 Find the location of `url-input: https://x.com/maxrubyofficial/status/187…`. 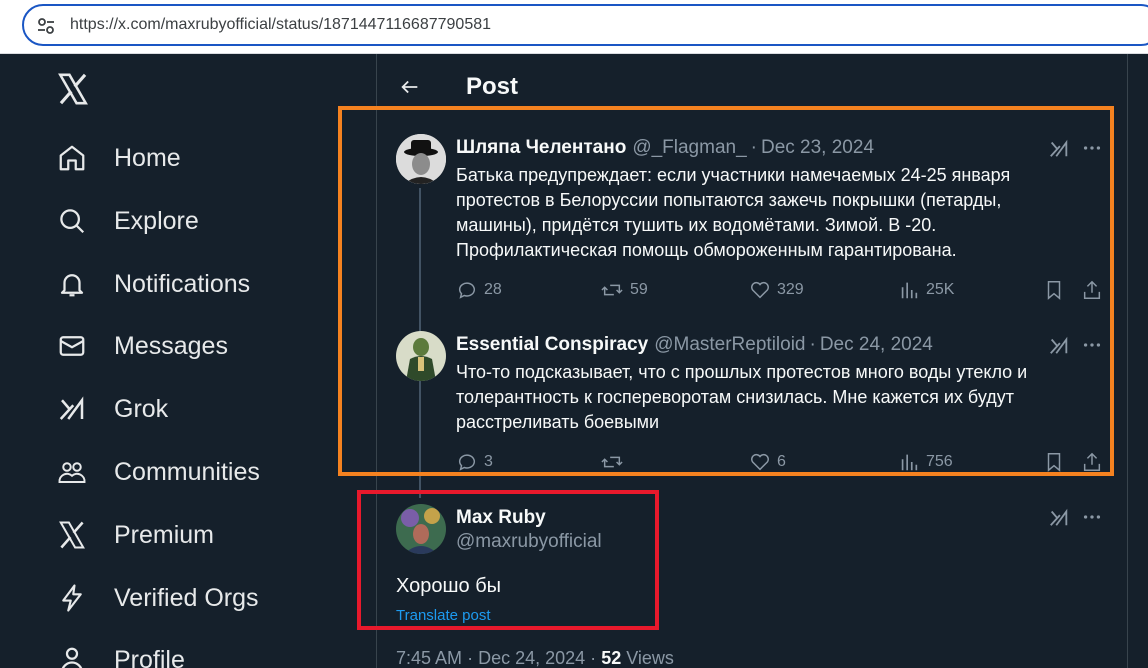

url-input: https://x.com/maxrubyofficial/status/187… is located at coordinates (585, 25).